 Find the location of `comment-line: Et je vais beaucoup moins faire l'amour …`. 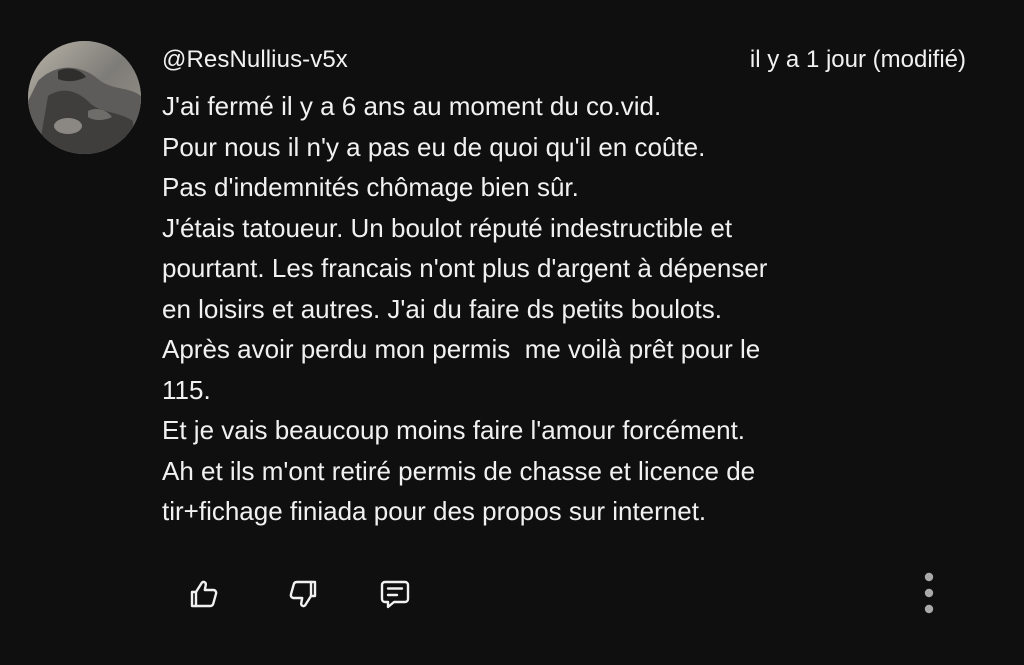

comment-line: Et je vais beaucoup moins faire l'amour … is located at coordinates (454, 430).